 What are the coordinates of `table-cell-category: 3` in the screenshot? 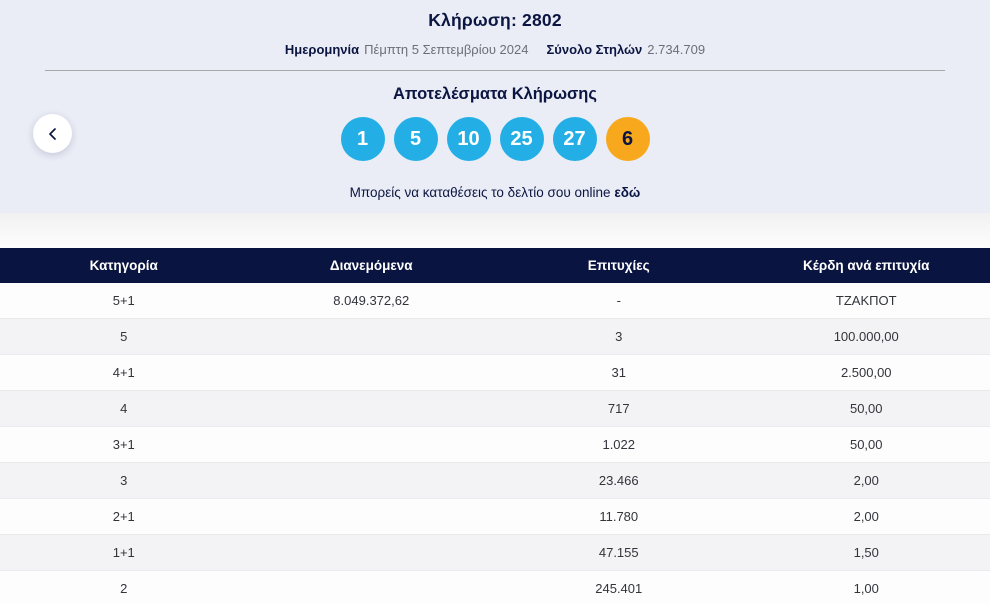 It's located at (124, 480).